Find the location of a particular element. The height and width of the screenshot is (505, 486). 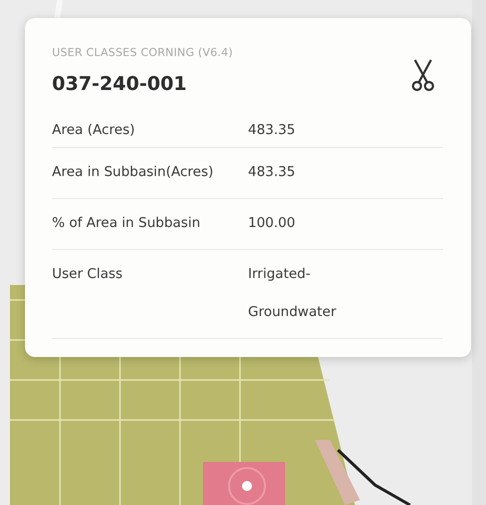

field-value: 100.00 is located at coordinates (272, 223).